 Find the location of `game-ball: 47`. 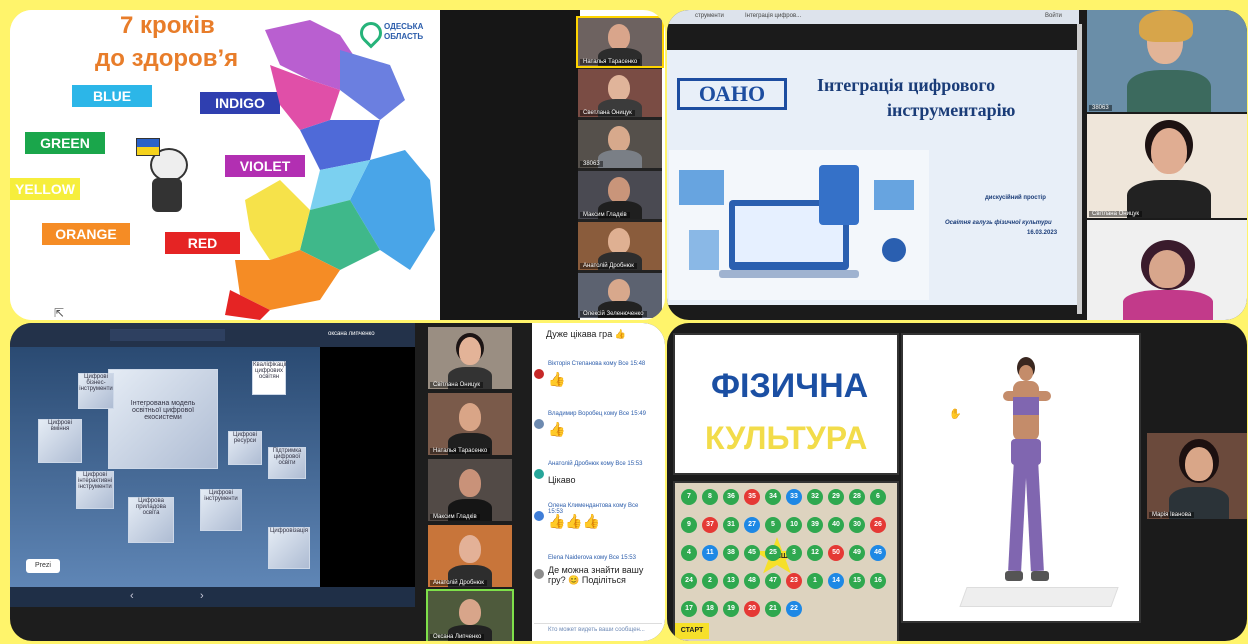

game-ball: 47 is located at coordinates (773, 581).